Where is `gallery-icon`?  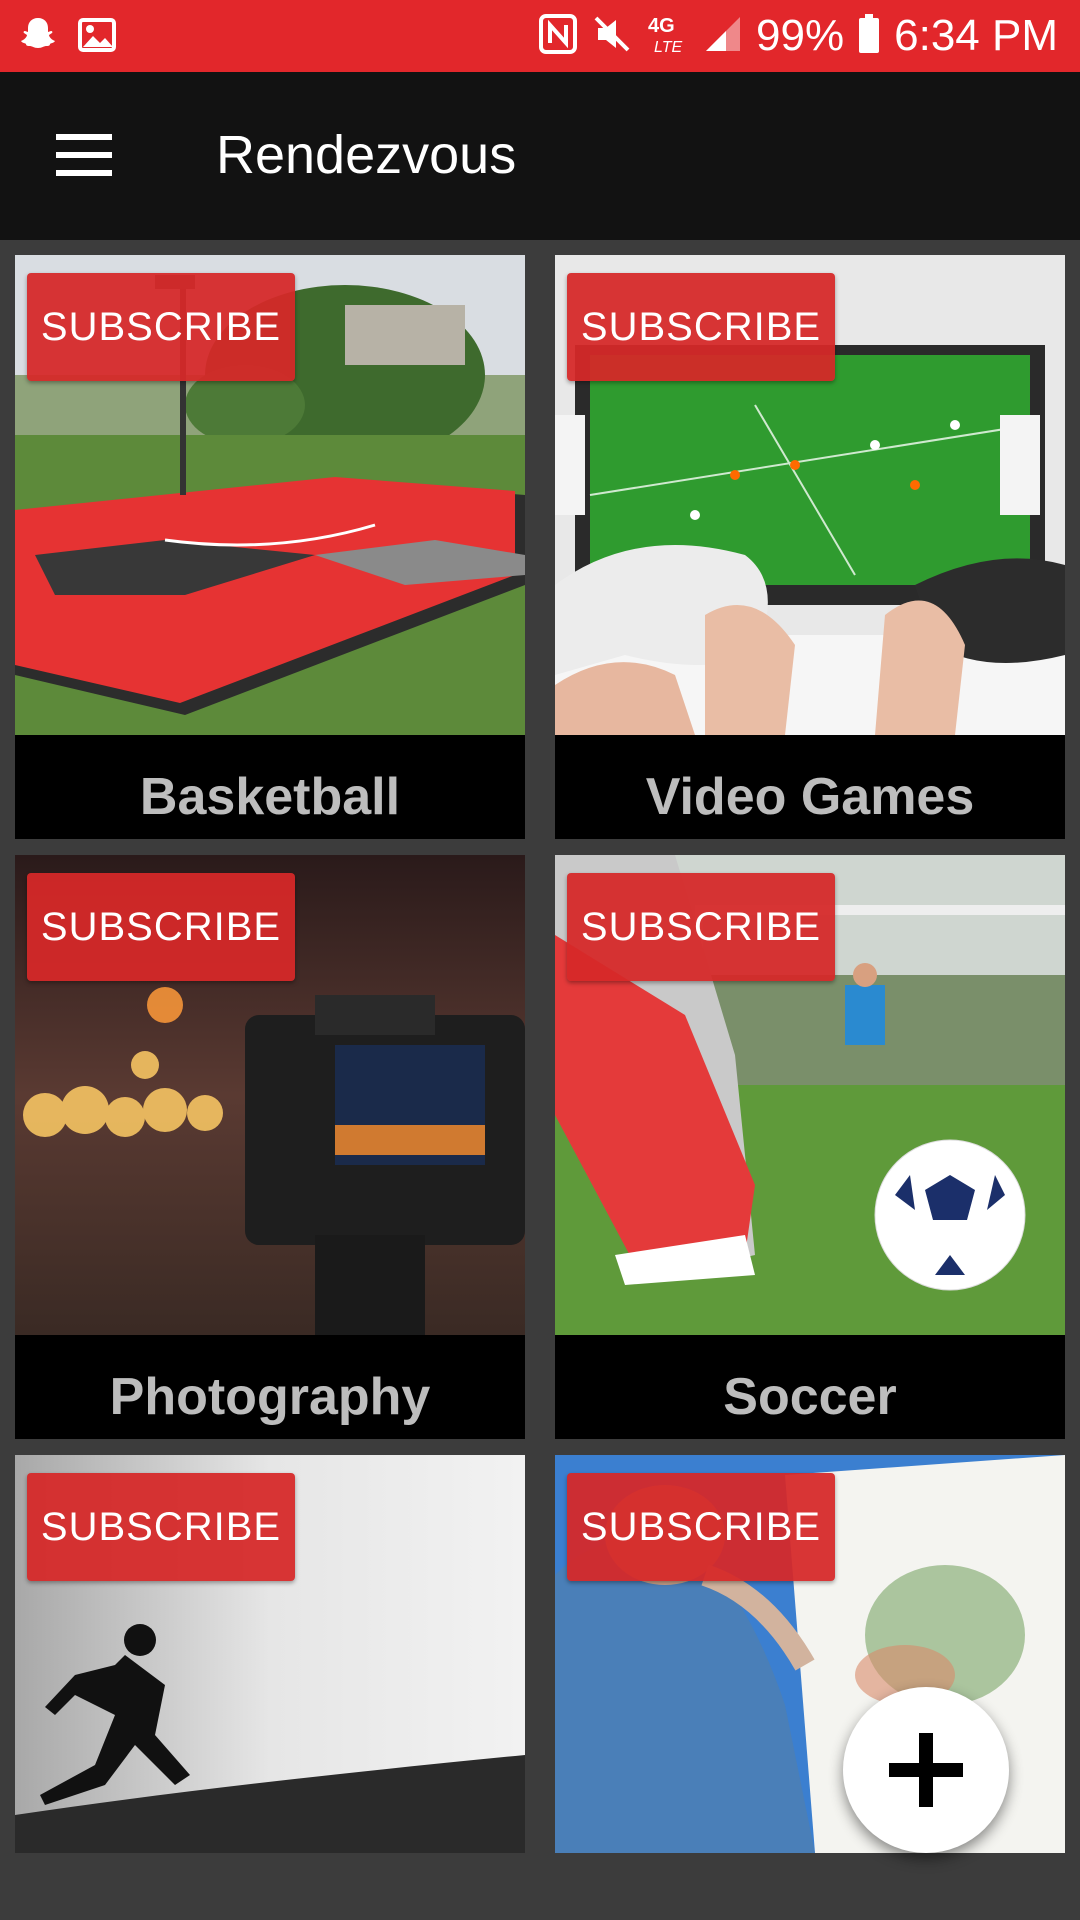
gallery-icon is located at coordinates (97, 37).